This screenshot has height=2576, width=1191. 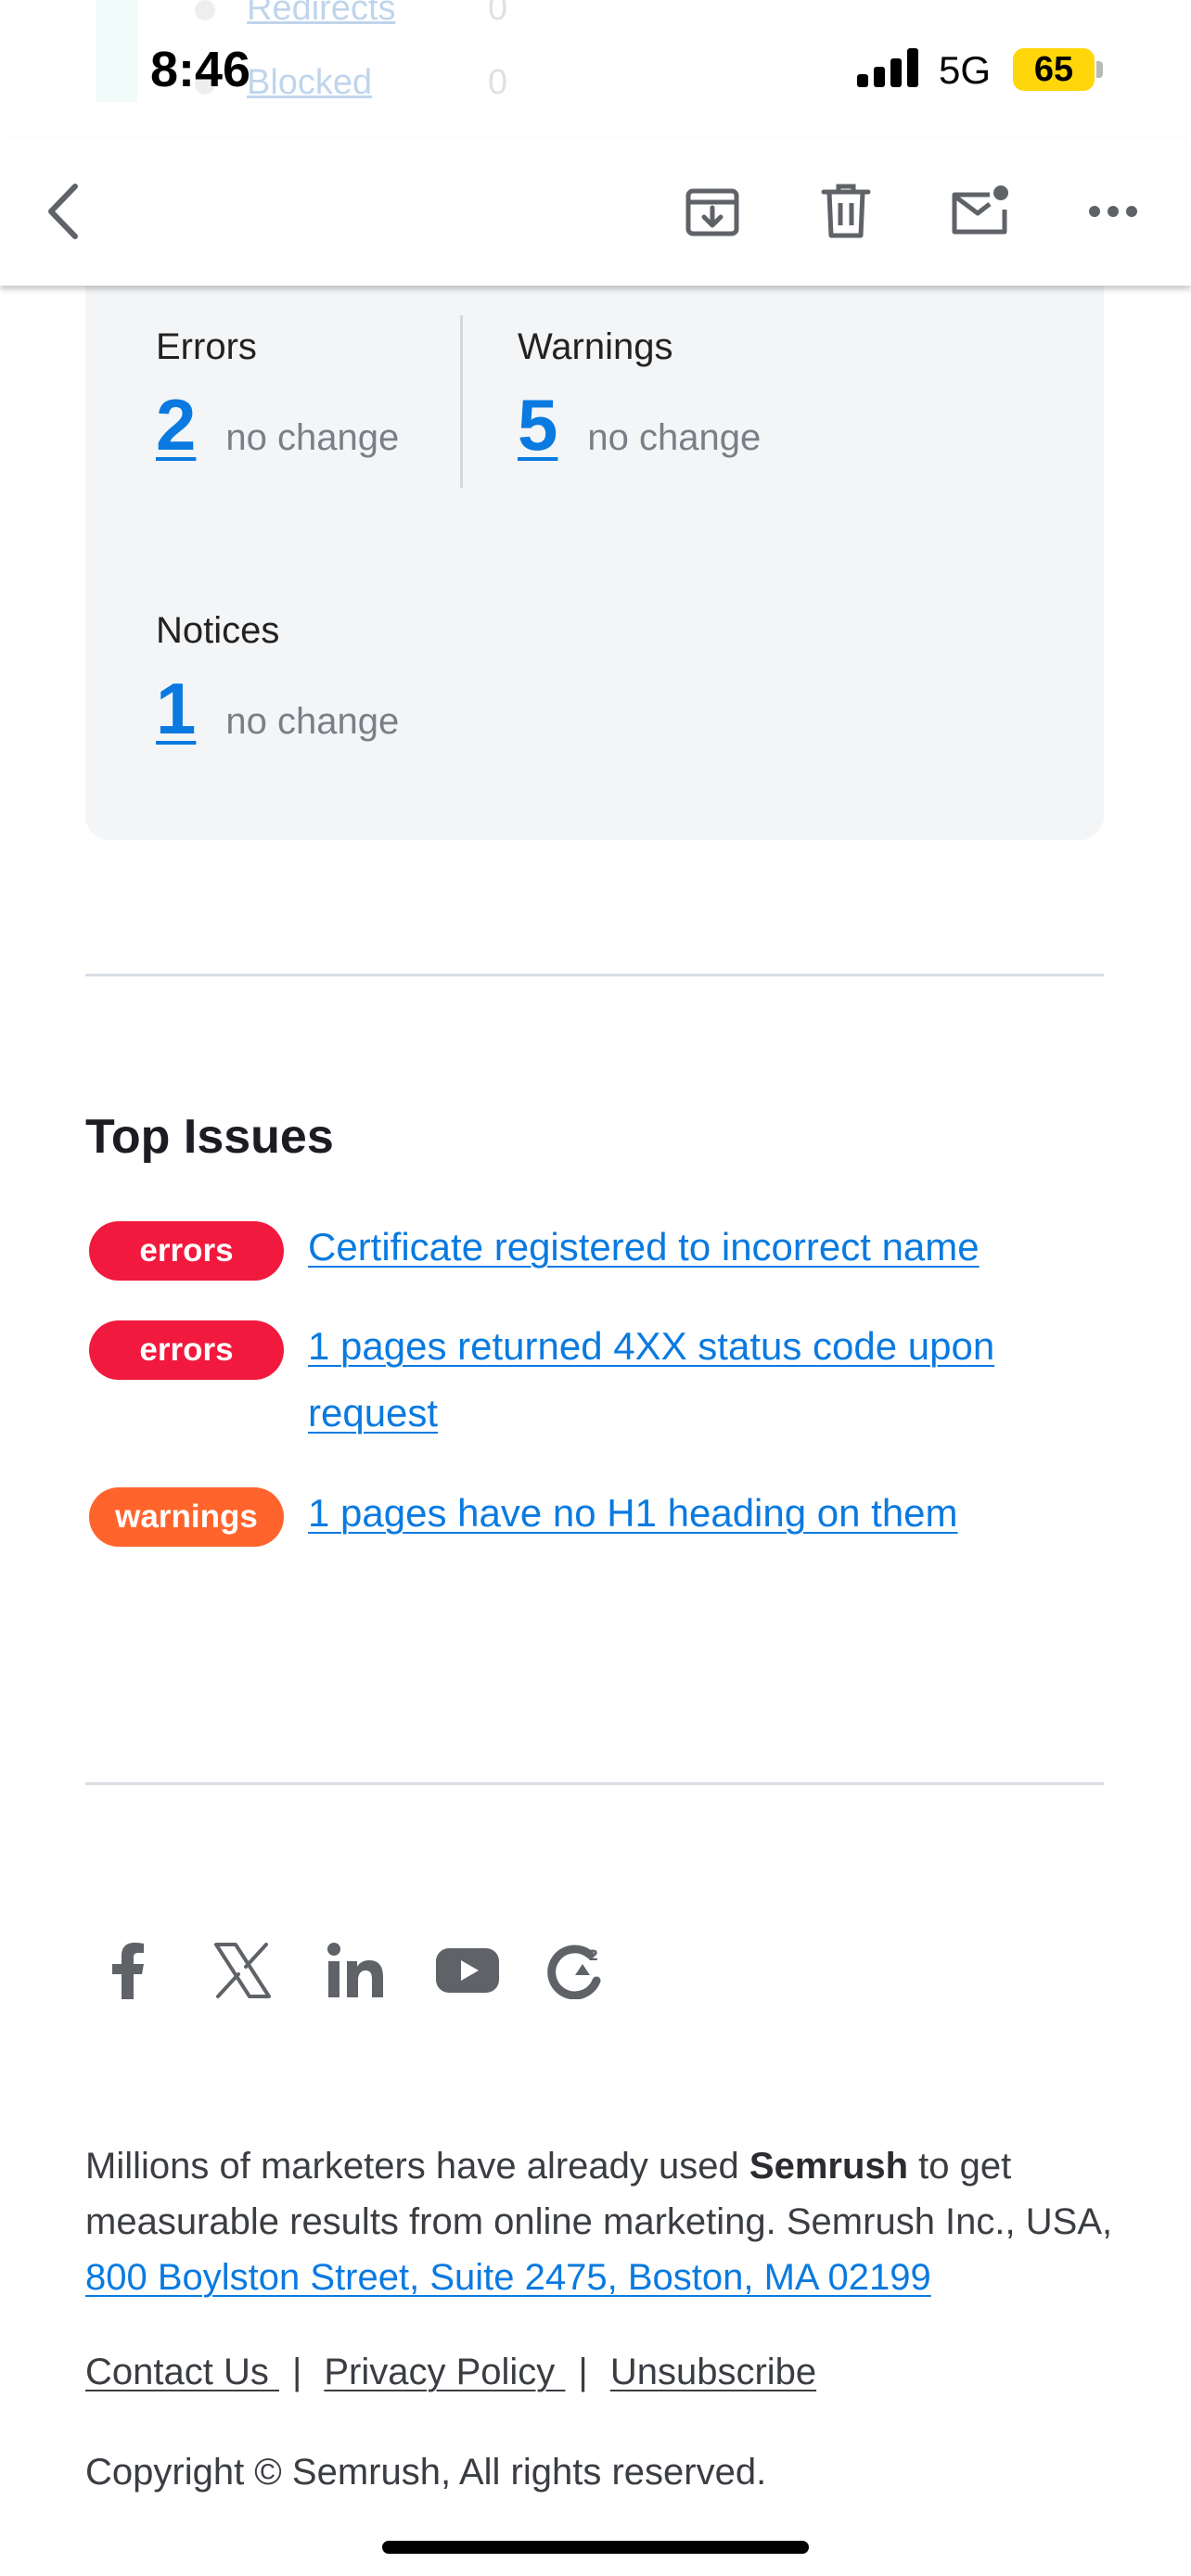 What do you see at coordinates (176, 425) in the screenshot?
I see `errors-count-link: 2` at bounding box center [176, 425].